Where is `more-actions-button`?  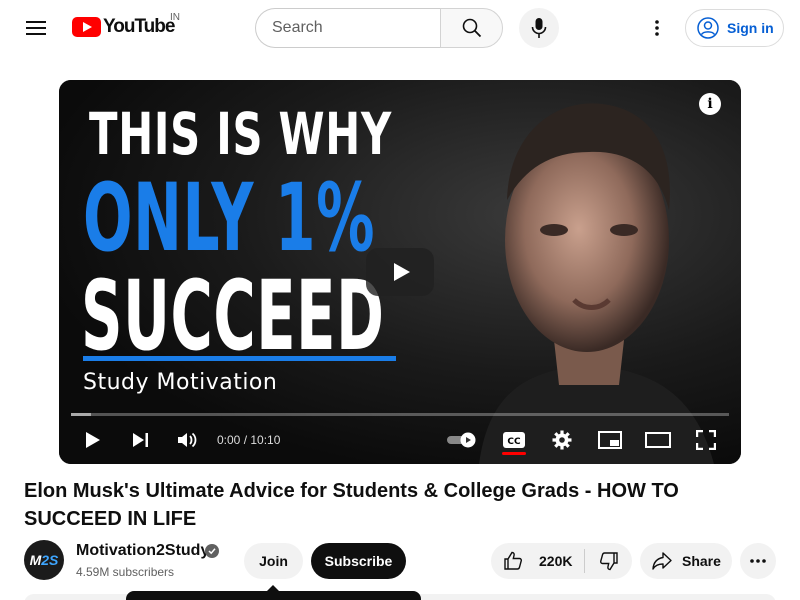 more-actions-button is located at coordinates (758, 561).